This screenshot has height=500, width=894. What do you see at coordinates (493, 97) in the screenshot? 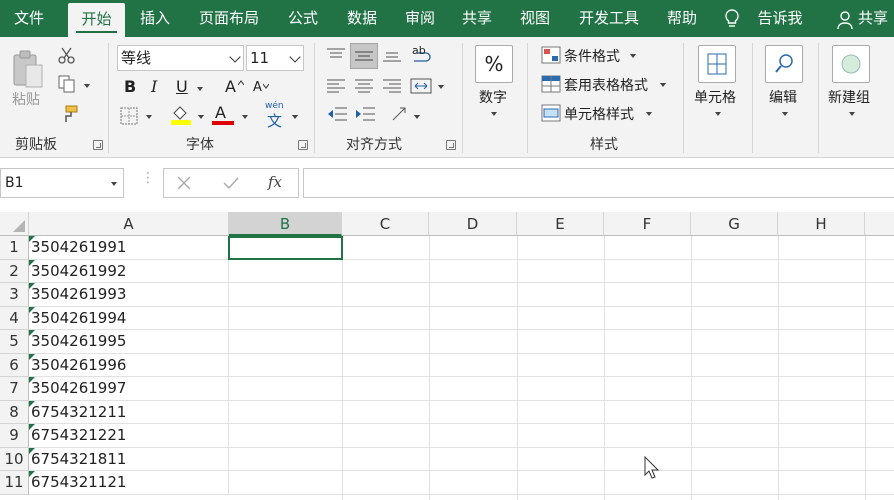
I see `number-format-label: 数字` at bounding box center [493, 97].